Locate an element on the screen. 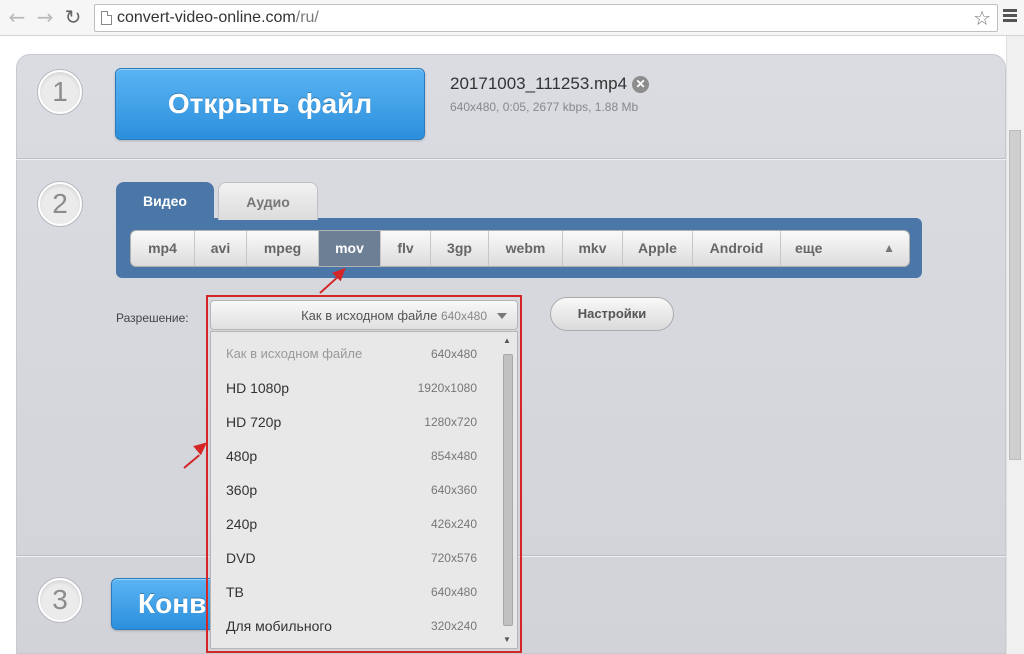 The image size is (1024, 654). format-mov: mov is located at coordinates (350, 248).